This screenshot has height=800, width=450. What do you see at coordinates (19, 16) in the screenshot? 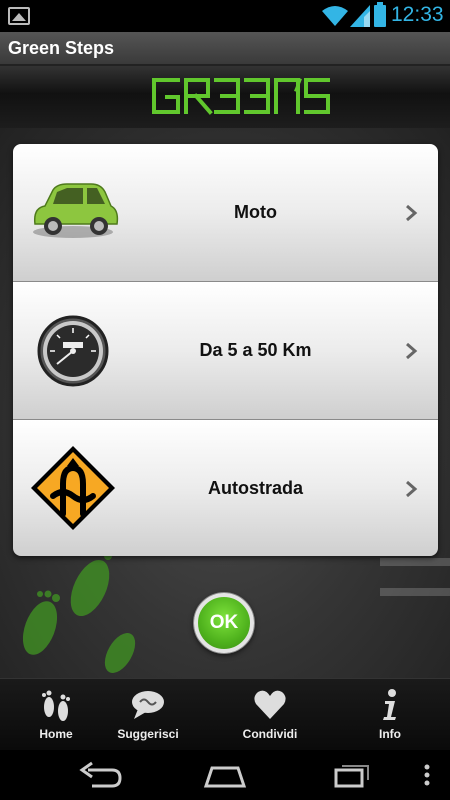
I see `gallery-notification-icon` at bounding box center [19, 16].